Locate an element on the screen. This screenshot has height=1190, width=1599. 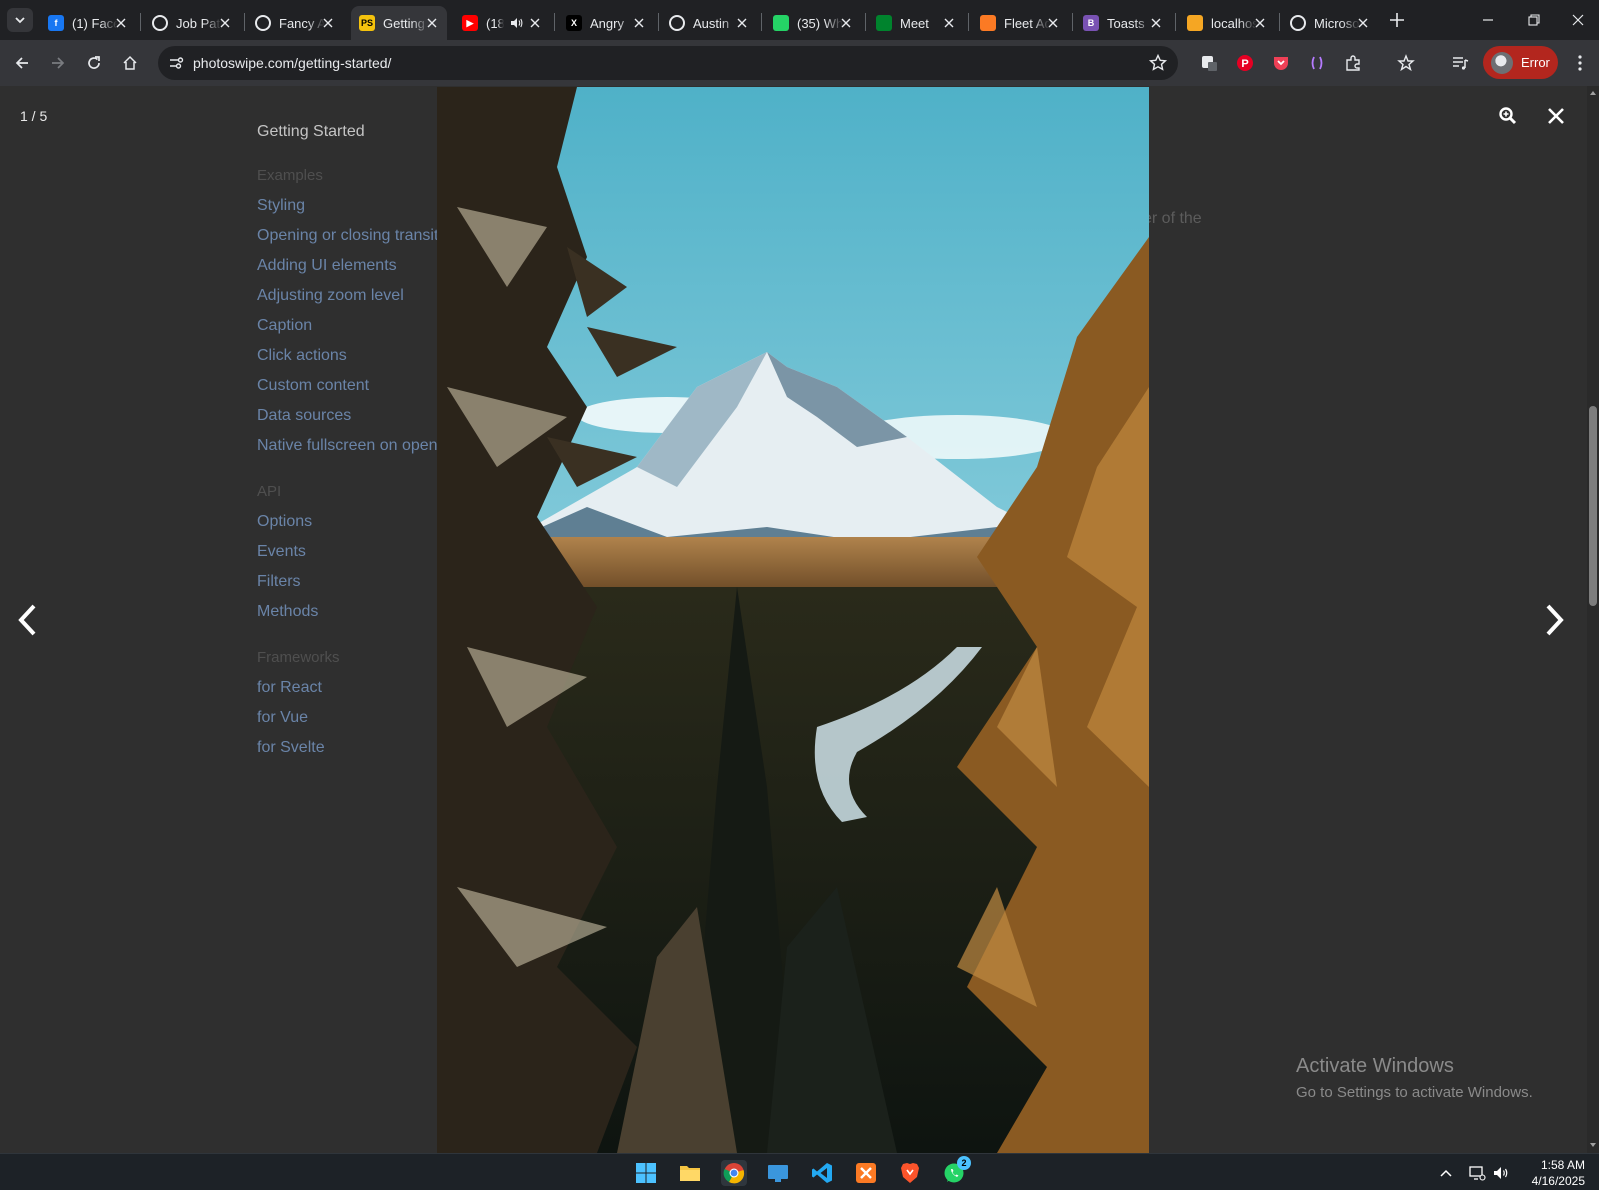
tab-title: Angry is located at coordinates (607, 23).